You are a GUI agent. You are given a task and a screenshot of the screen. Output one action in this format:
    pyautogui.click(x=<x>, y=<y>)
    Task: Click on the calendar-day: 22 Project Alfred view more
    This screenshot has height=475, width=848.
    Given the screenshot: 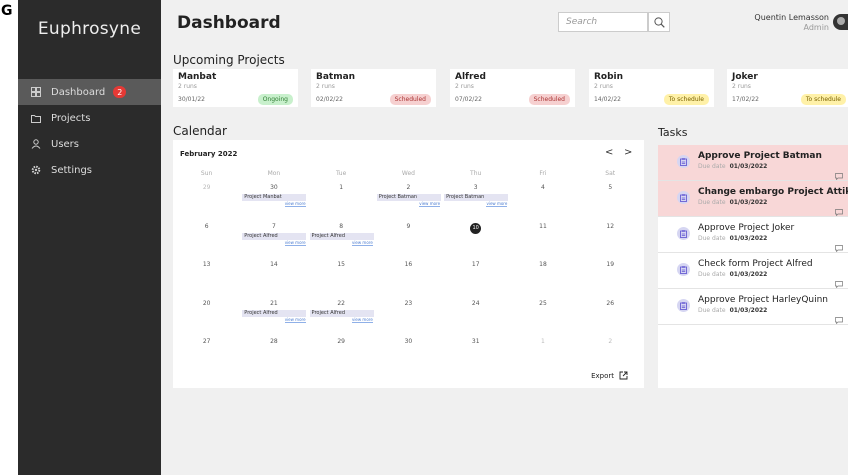 What is the action you would take?
    pyautogui.click(x=341, y=315)
    